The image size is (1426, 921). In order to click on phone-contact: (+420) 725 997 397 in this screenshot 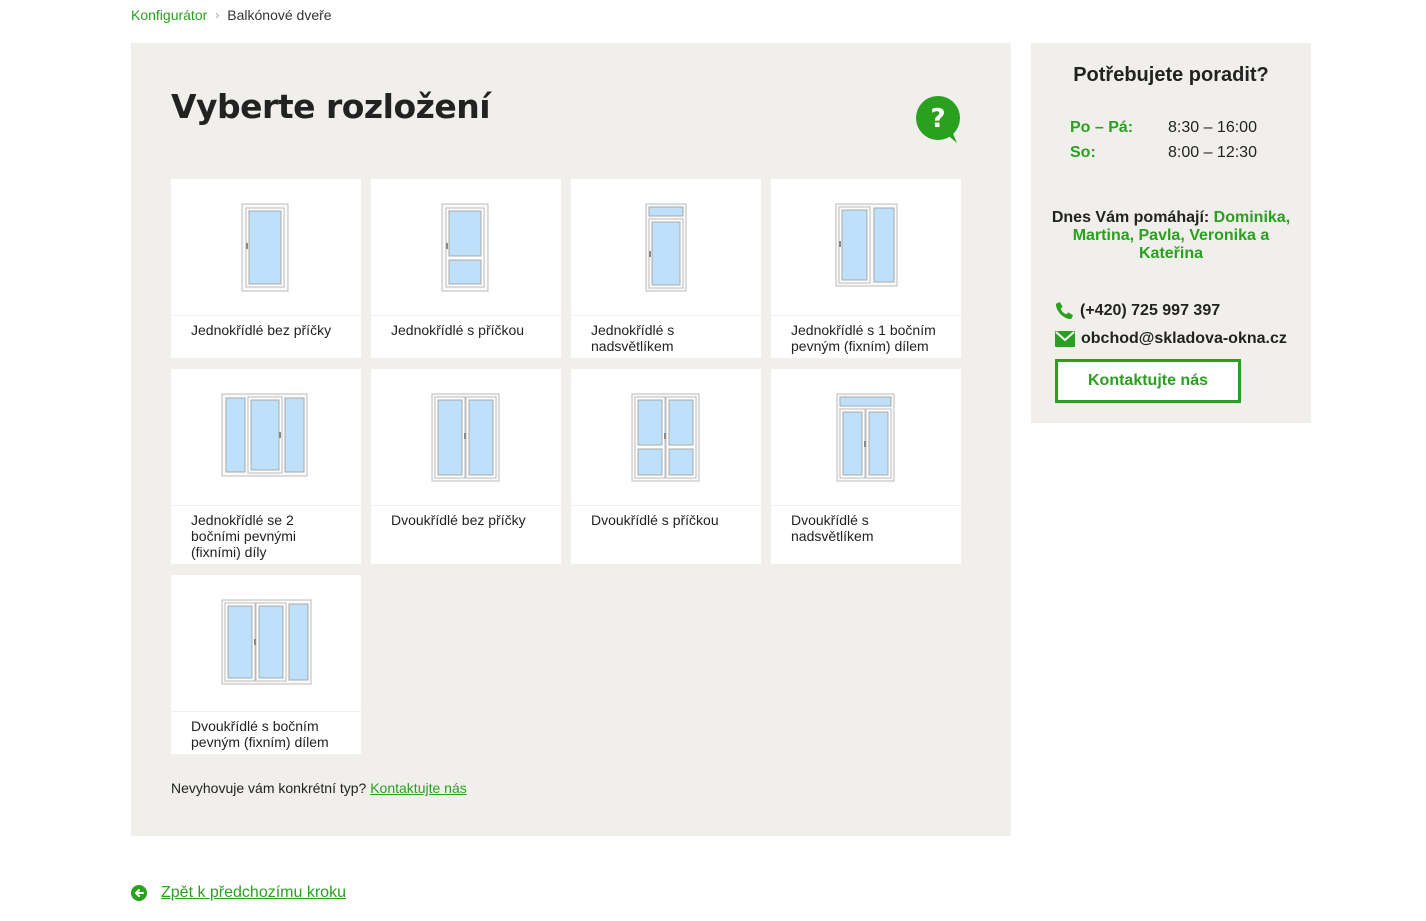, I will do `click(1137, 310)`.